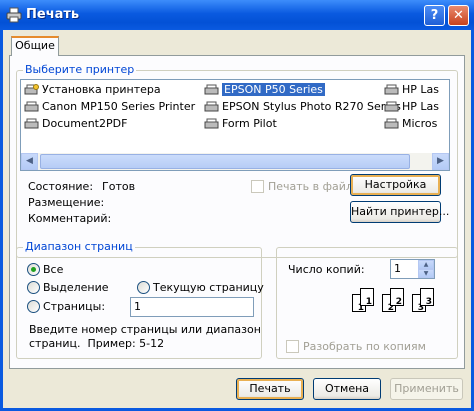  I want to click on add-printer-icon, so click(31, 89).